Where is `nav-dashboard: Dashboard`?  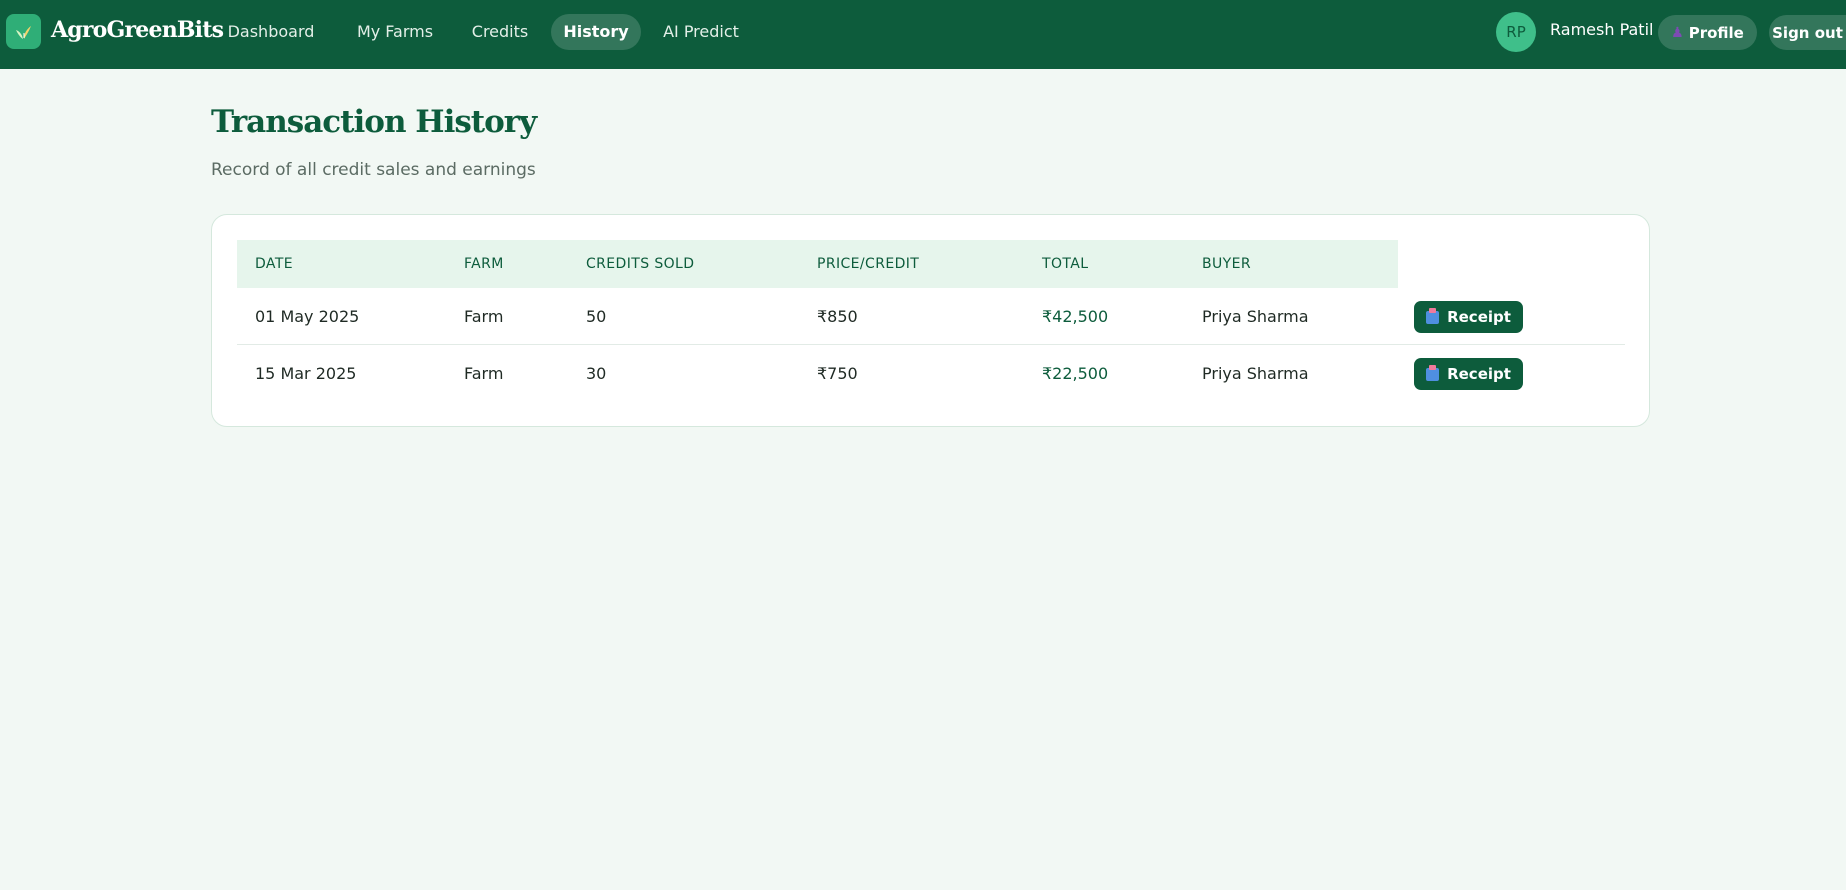
nav-dashboard: Dashboard is located at coordinates (271, 32).